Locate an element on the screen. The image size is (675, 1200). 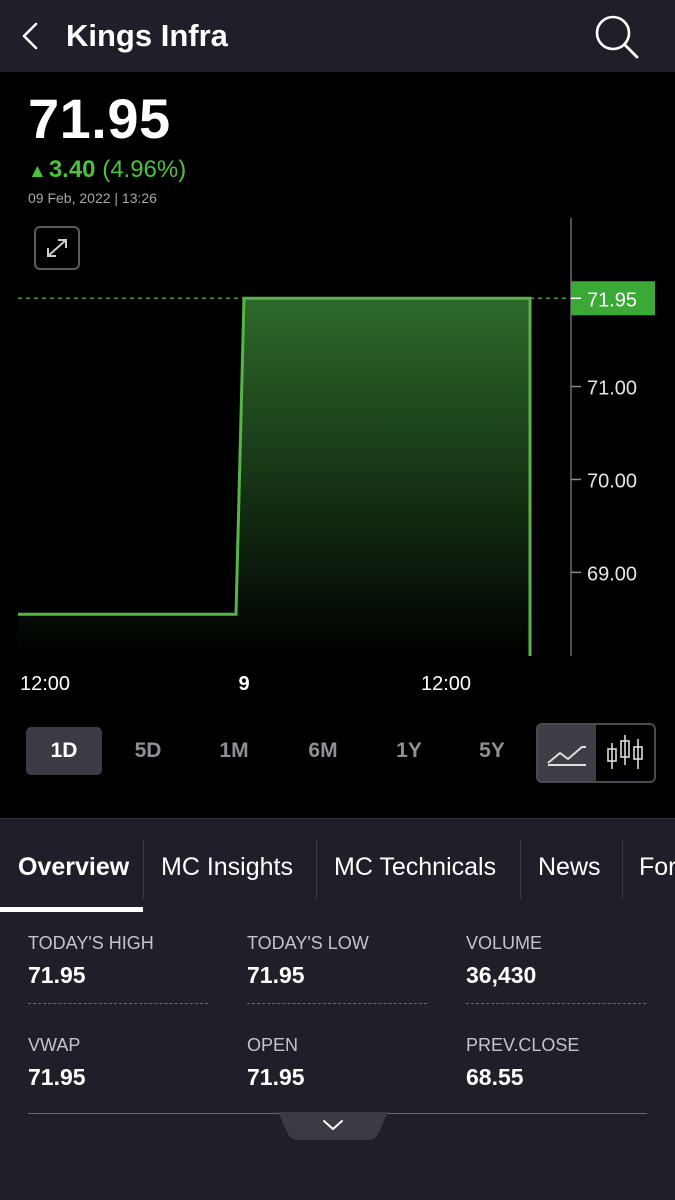
stat-volume: VOLUME 36,430 is located at coordinates (556, 961).